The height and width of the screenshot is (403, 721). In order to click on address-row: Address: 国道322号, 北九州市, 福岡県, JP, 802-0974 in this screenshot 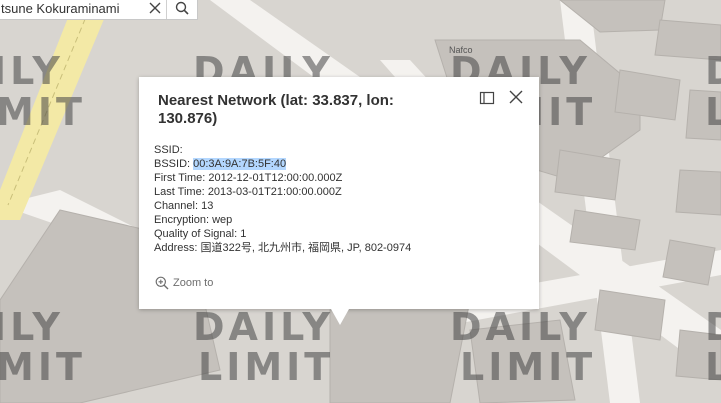, I will do `click(282, 248)`.